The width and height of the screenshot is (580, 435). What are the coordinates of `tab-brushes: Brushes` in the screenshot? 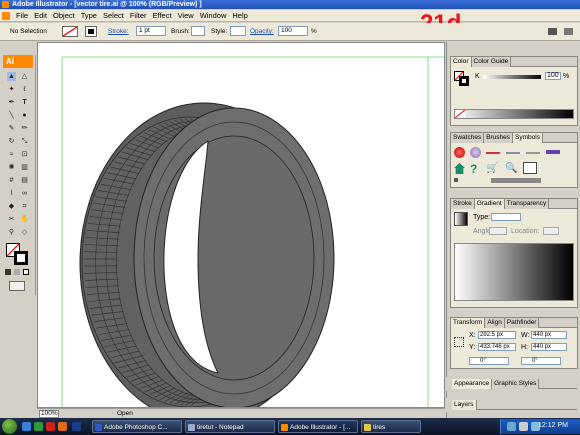 It's located at (499, 138).